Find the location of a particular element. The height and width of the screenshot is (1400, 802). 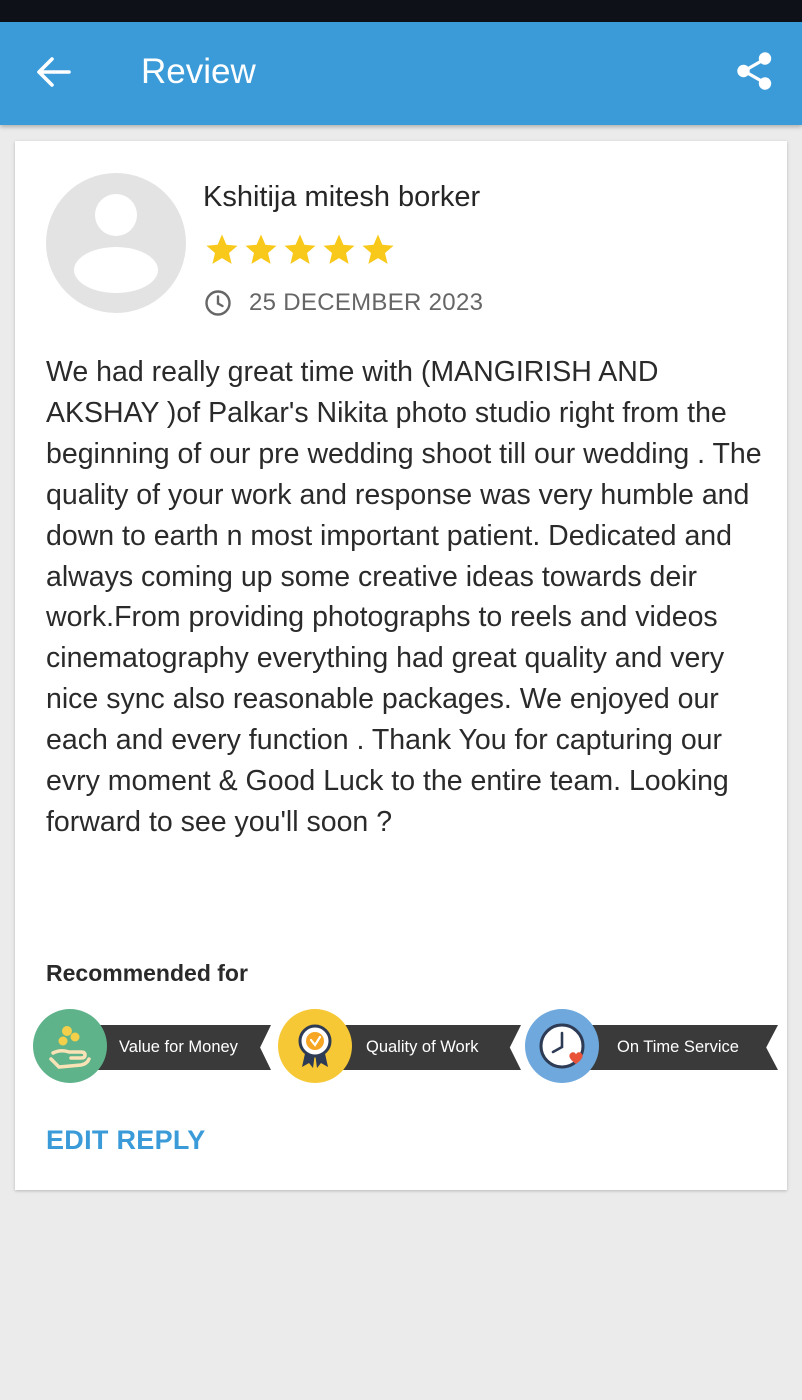

share-button is located at coordinates (755, 71).